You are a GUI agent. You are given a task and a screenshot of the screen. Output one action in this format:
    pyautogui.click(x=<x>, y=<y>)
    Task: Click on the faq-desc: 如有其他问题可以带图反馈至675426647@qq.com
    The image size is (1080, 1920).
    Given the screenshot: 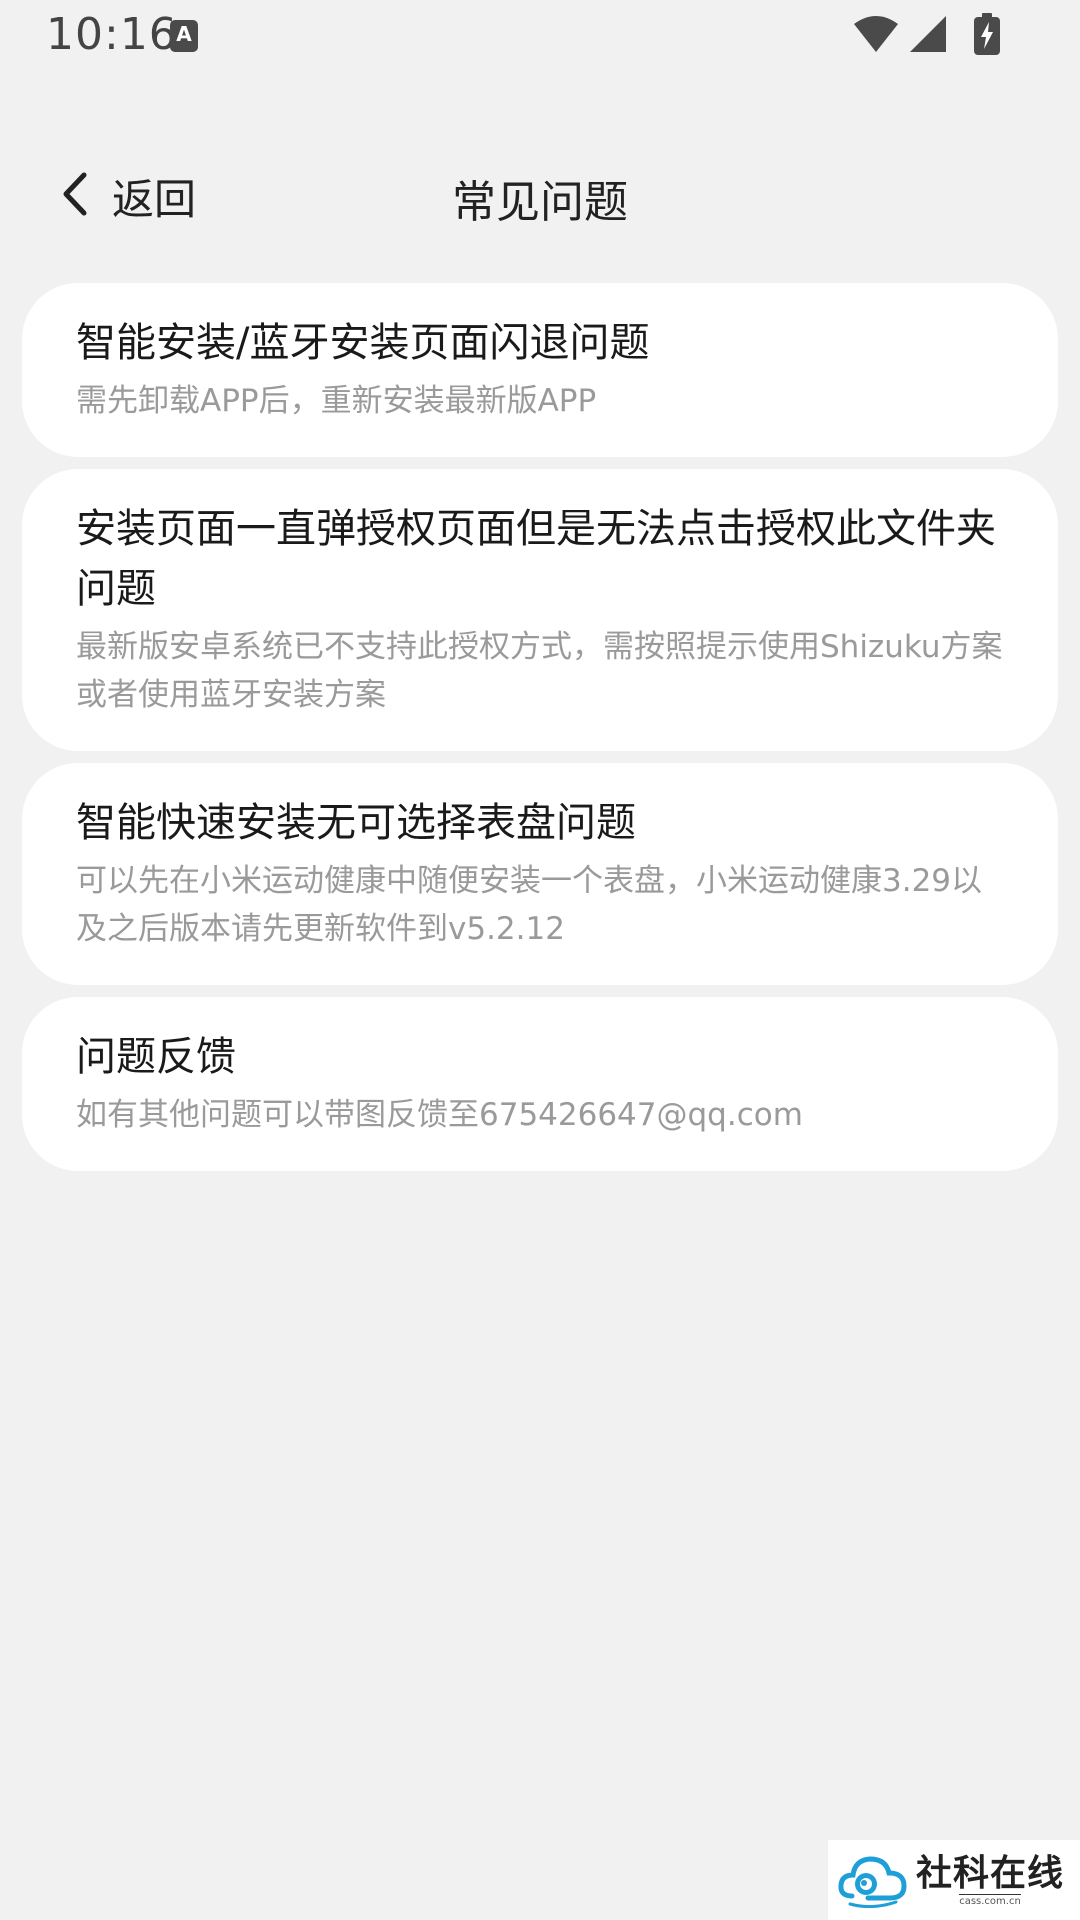 What is the action you would take?
    pyautogui.click(x=439, y=1115)
    